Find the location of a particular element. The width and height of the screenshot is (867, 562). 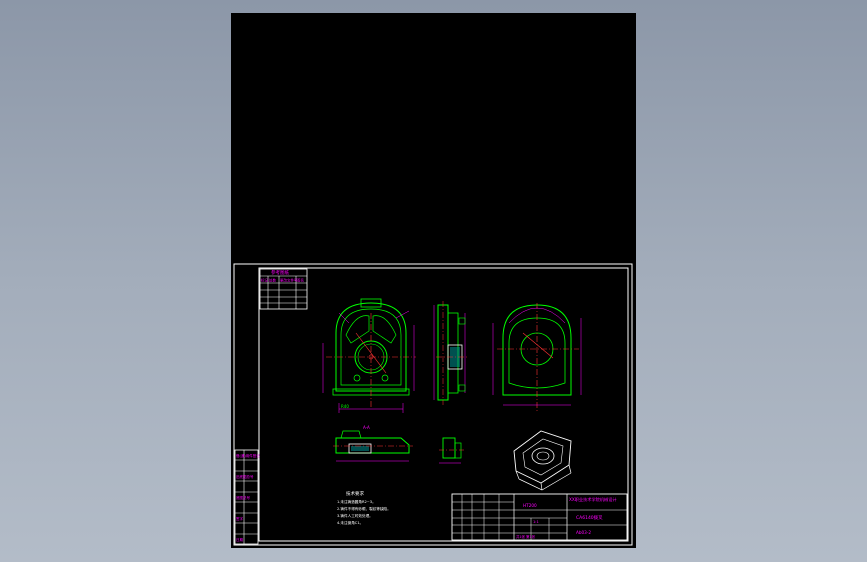

title-block-part-name: CA6140拨叉 is located at coordinates (589, 517).